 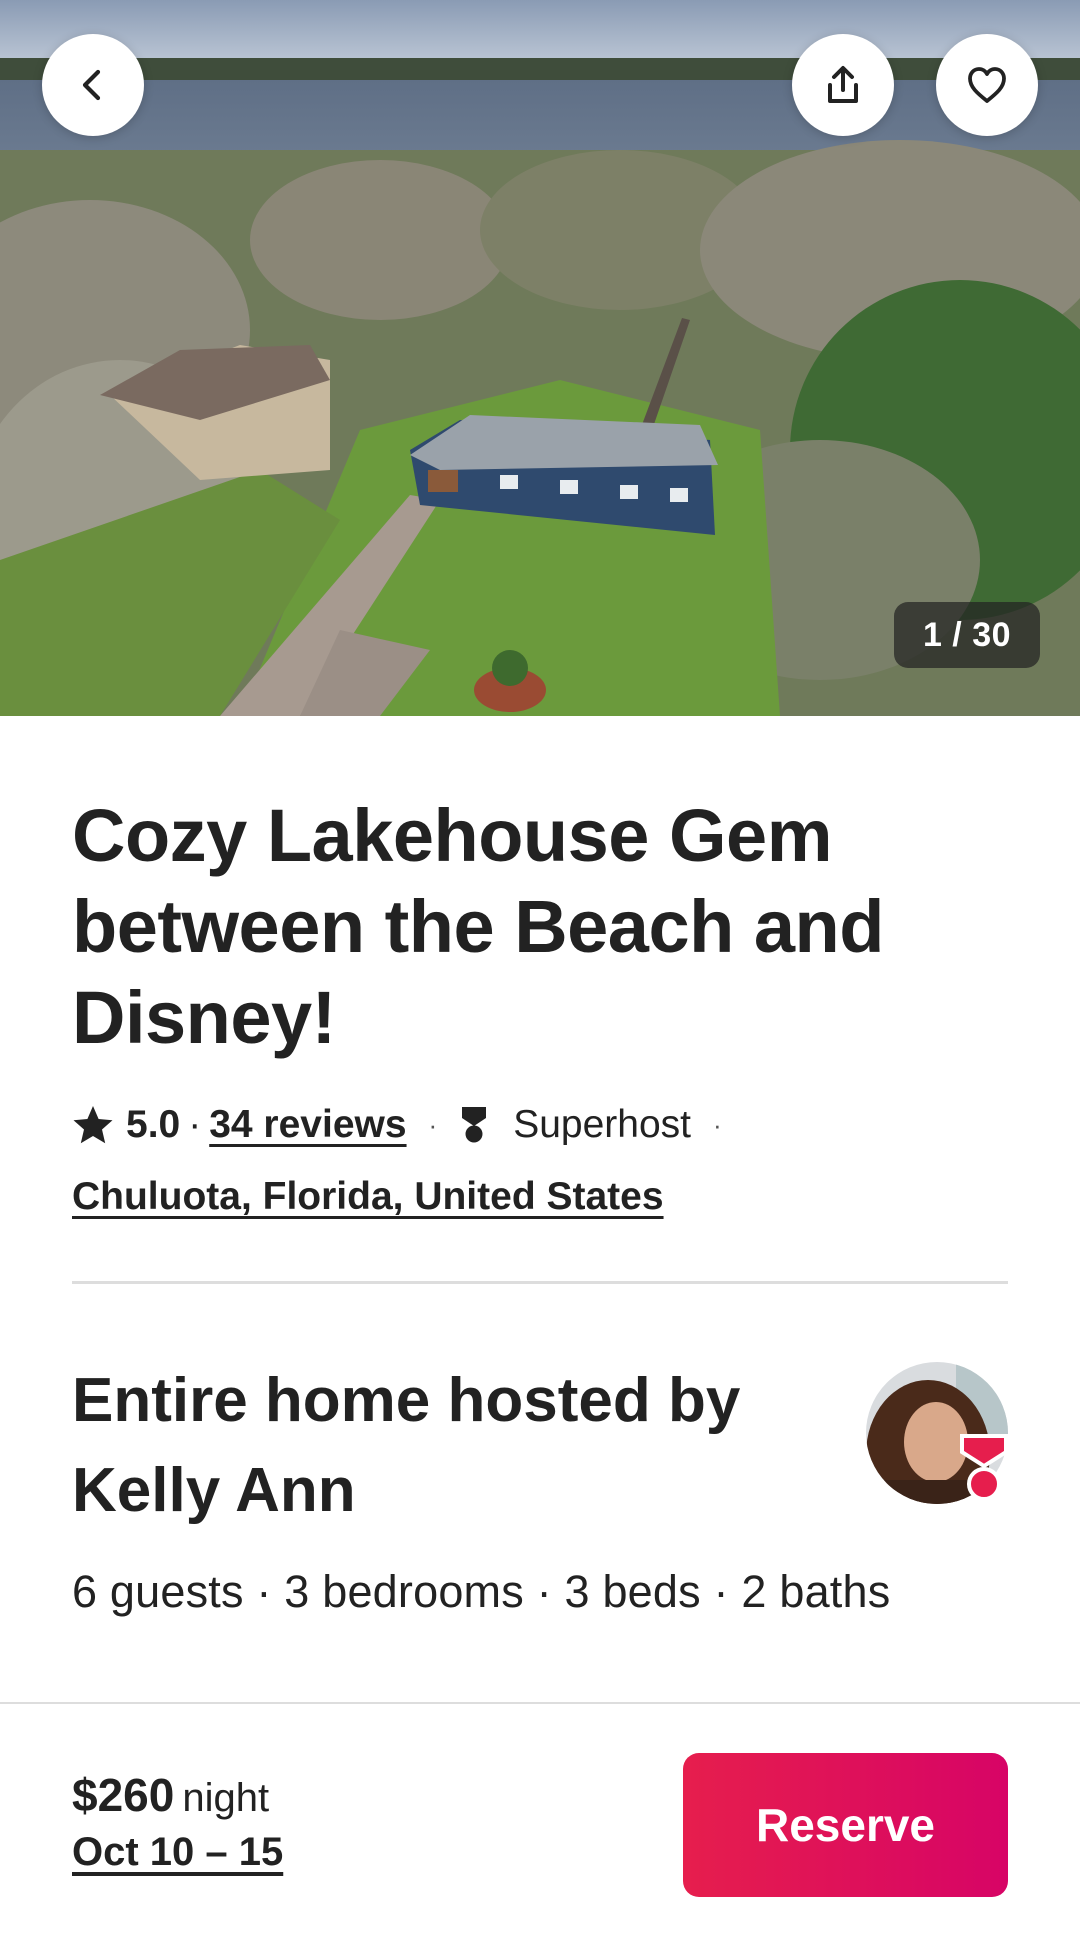 I want to click on chevron-left-icon, so click(x=91, y=85).